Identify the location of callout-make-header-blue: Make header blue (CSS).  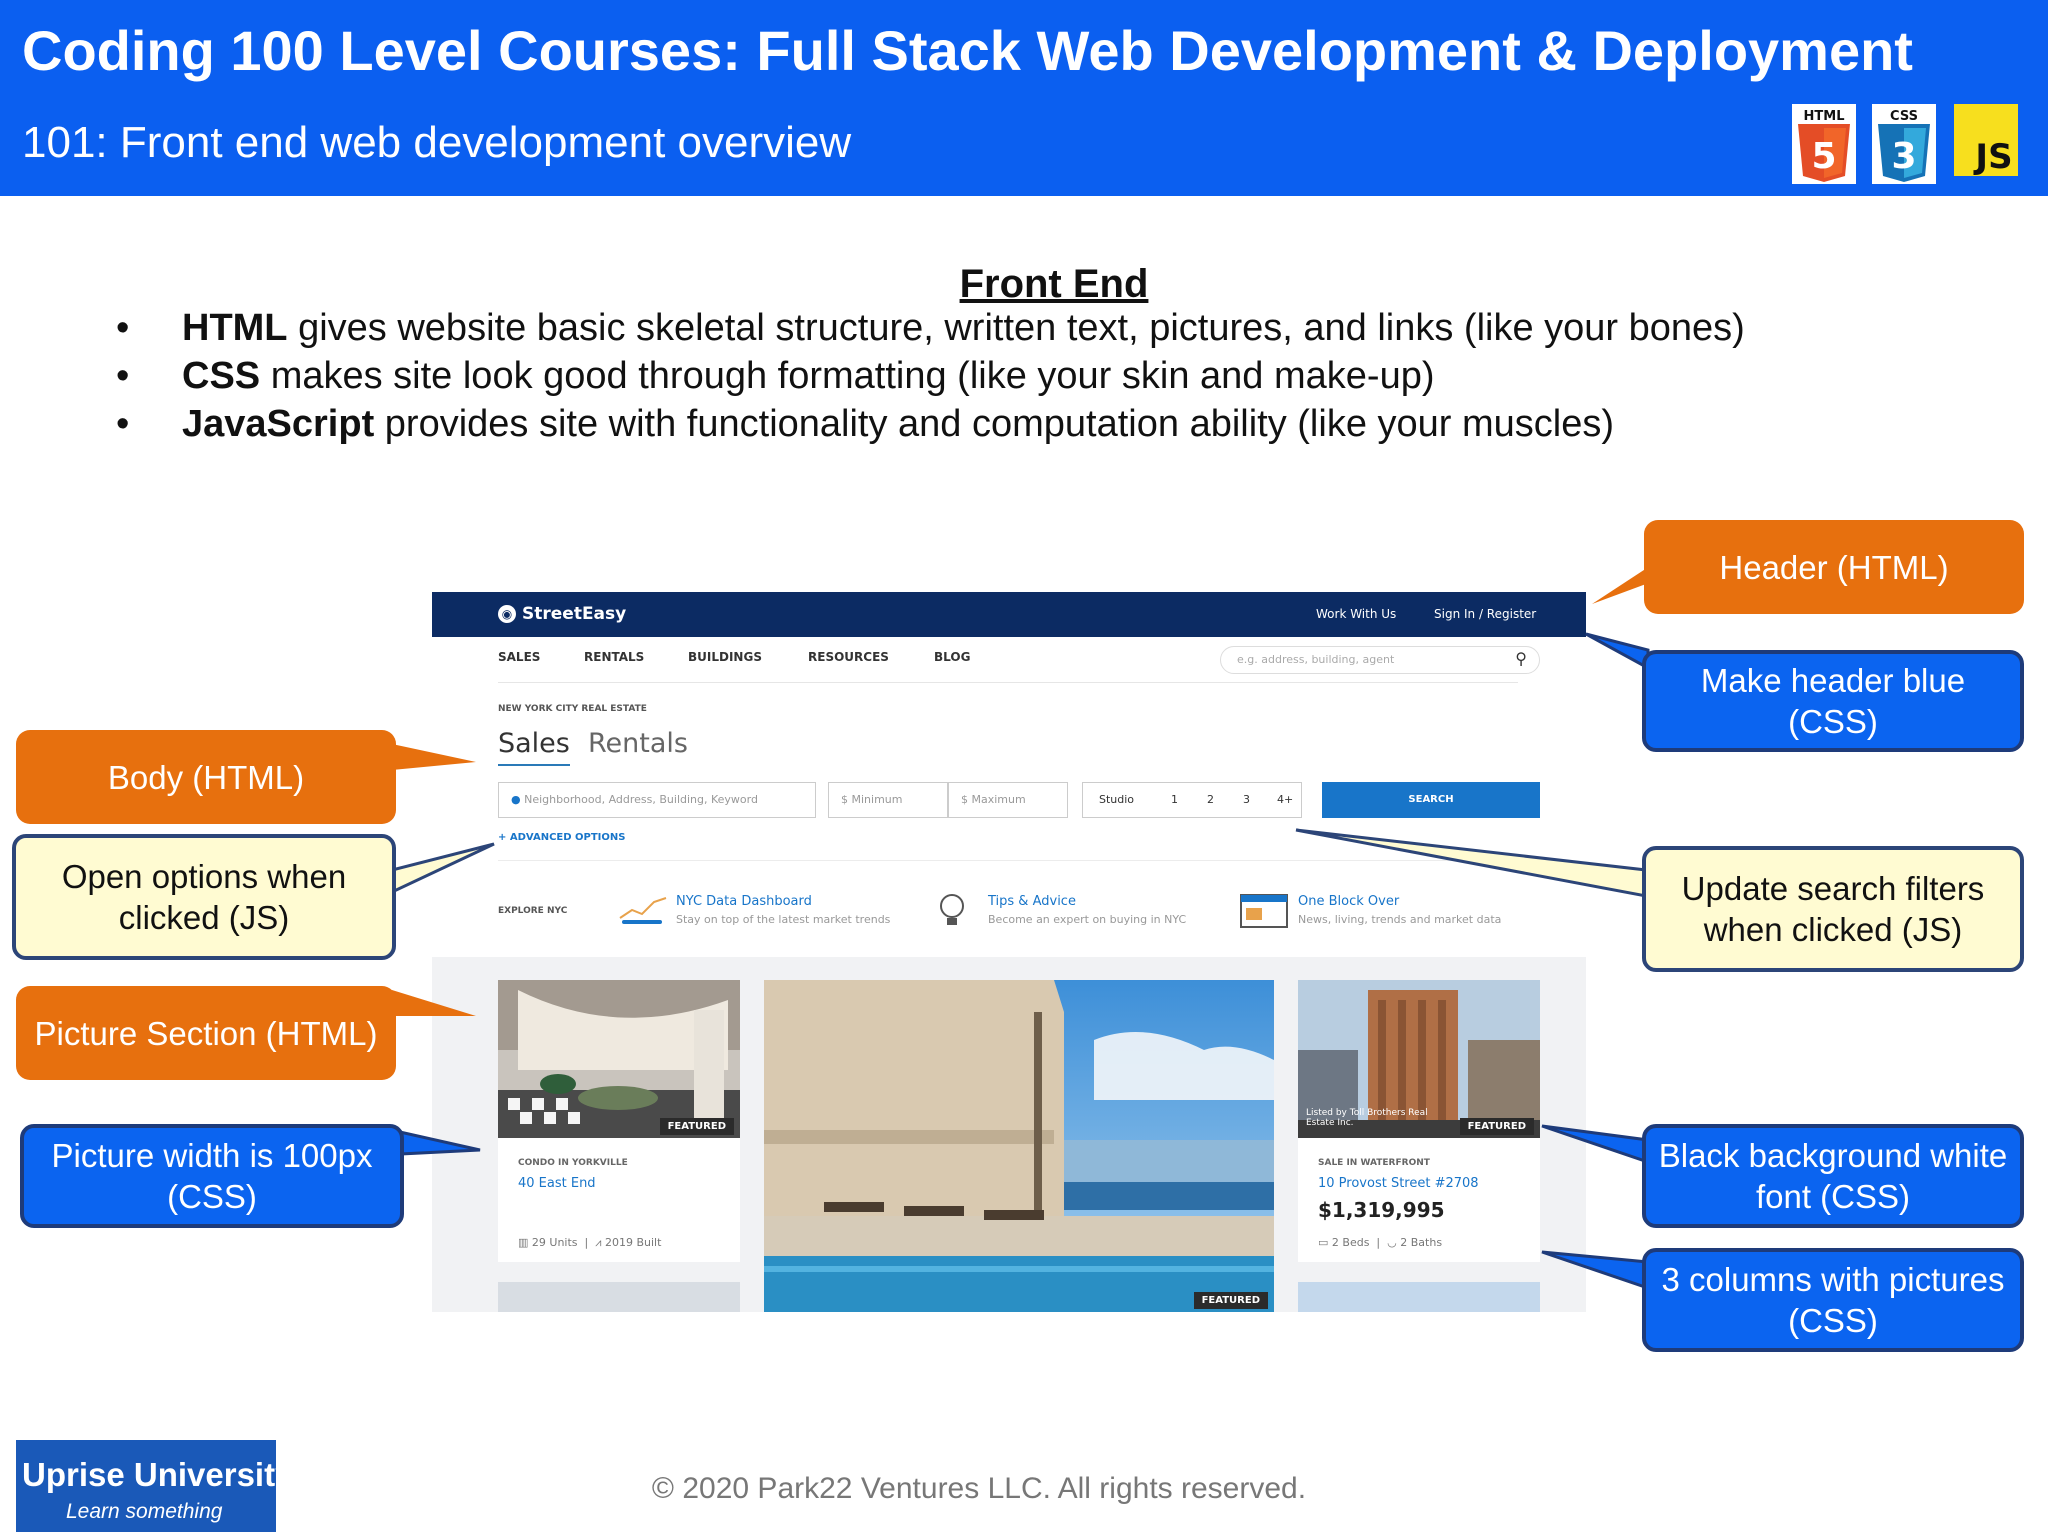
(1833, 701).